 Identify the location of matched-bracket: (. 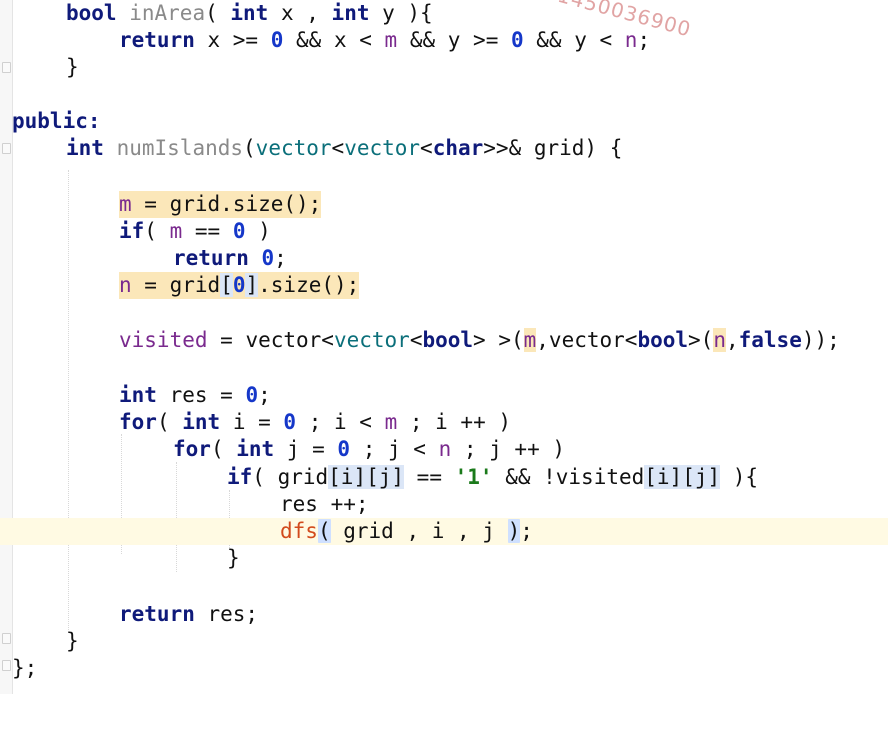
(324, 531).